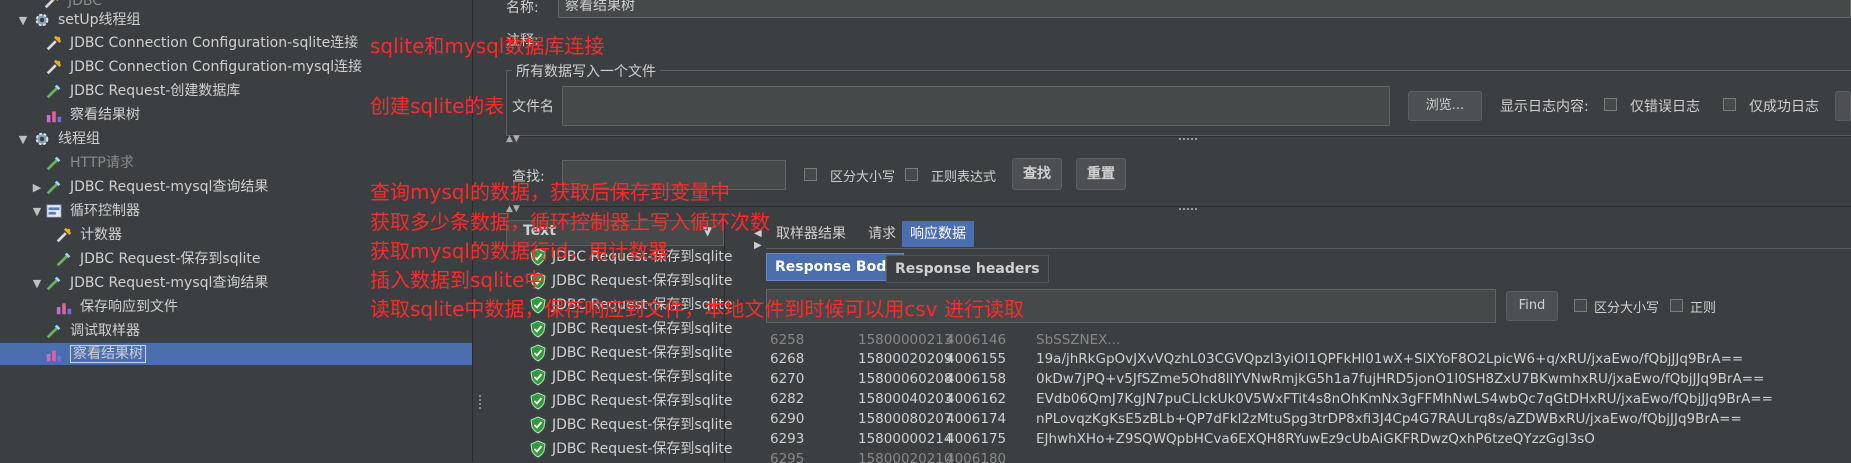 This screenshot has height=463, width=1851. I want to click on find-button: 查找, so click(1037, 174).